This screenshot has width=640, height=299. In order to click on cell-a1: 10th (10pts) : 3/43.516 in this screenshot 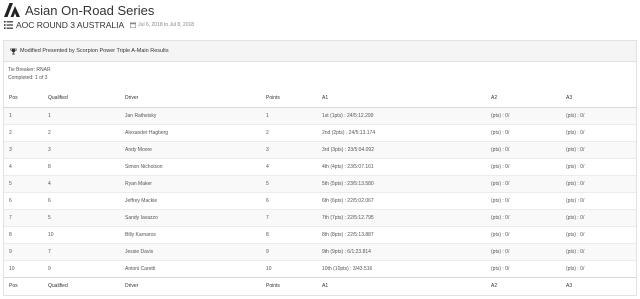, I will do `click(347, 268)`.